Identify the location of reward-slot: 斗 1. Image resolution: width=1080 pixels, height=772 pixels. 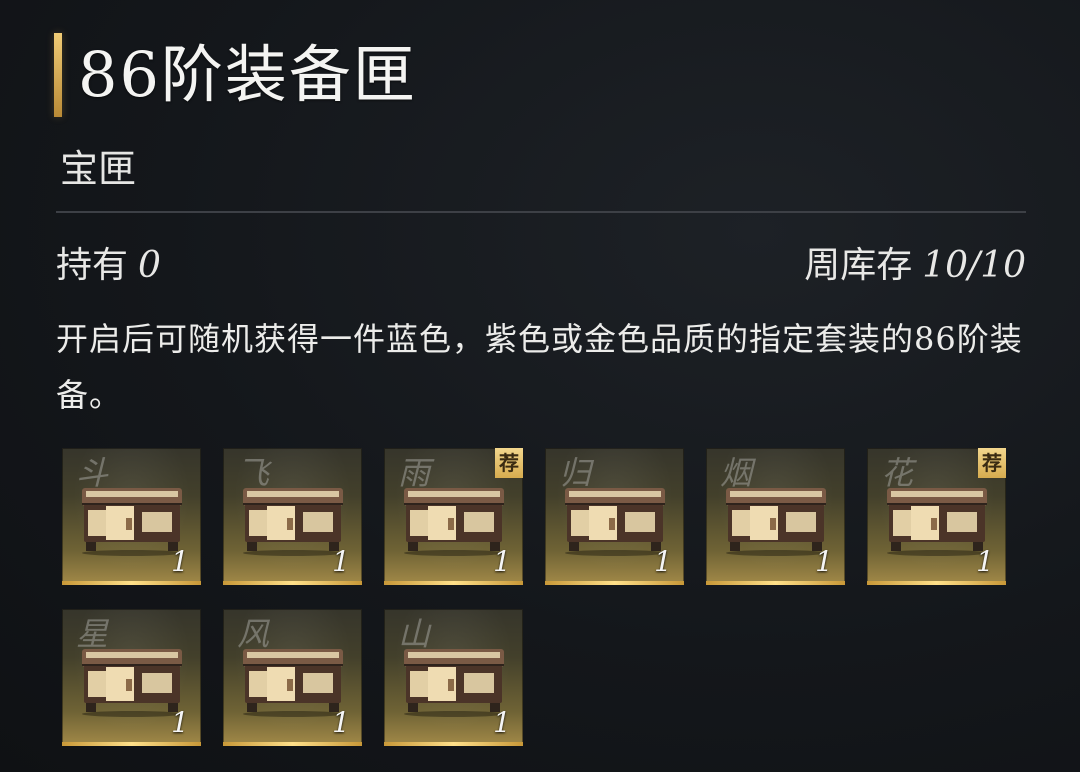
(131, 516).